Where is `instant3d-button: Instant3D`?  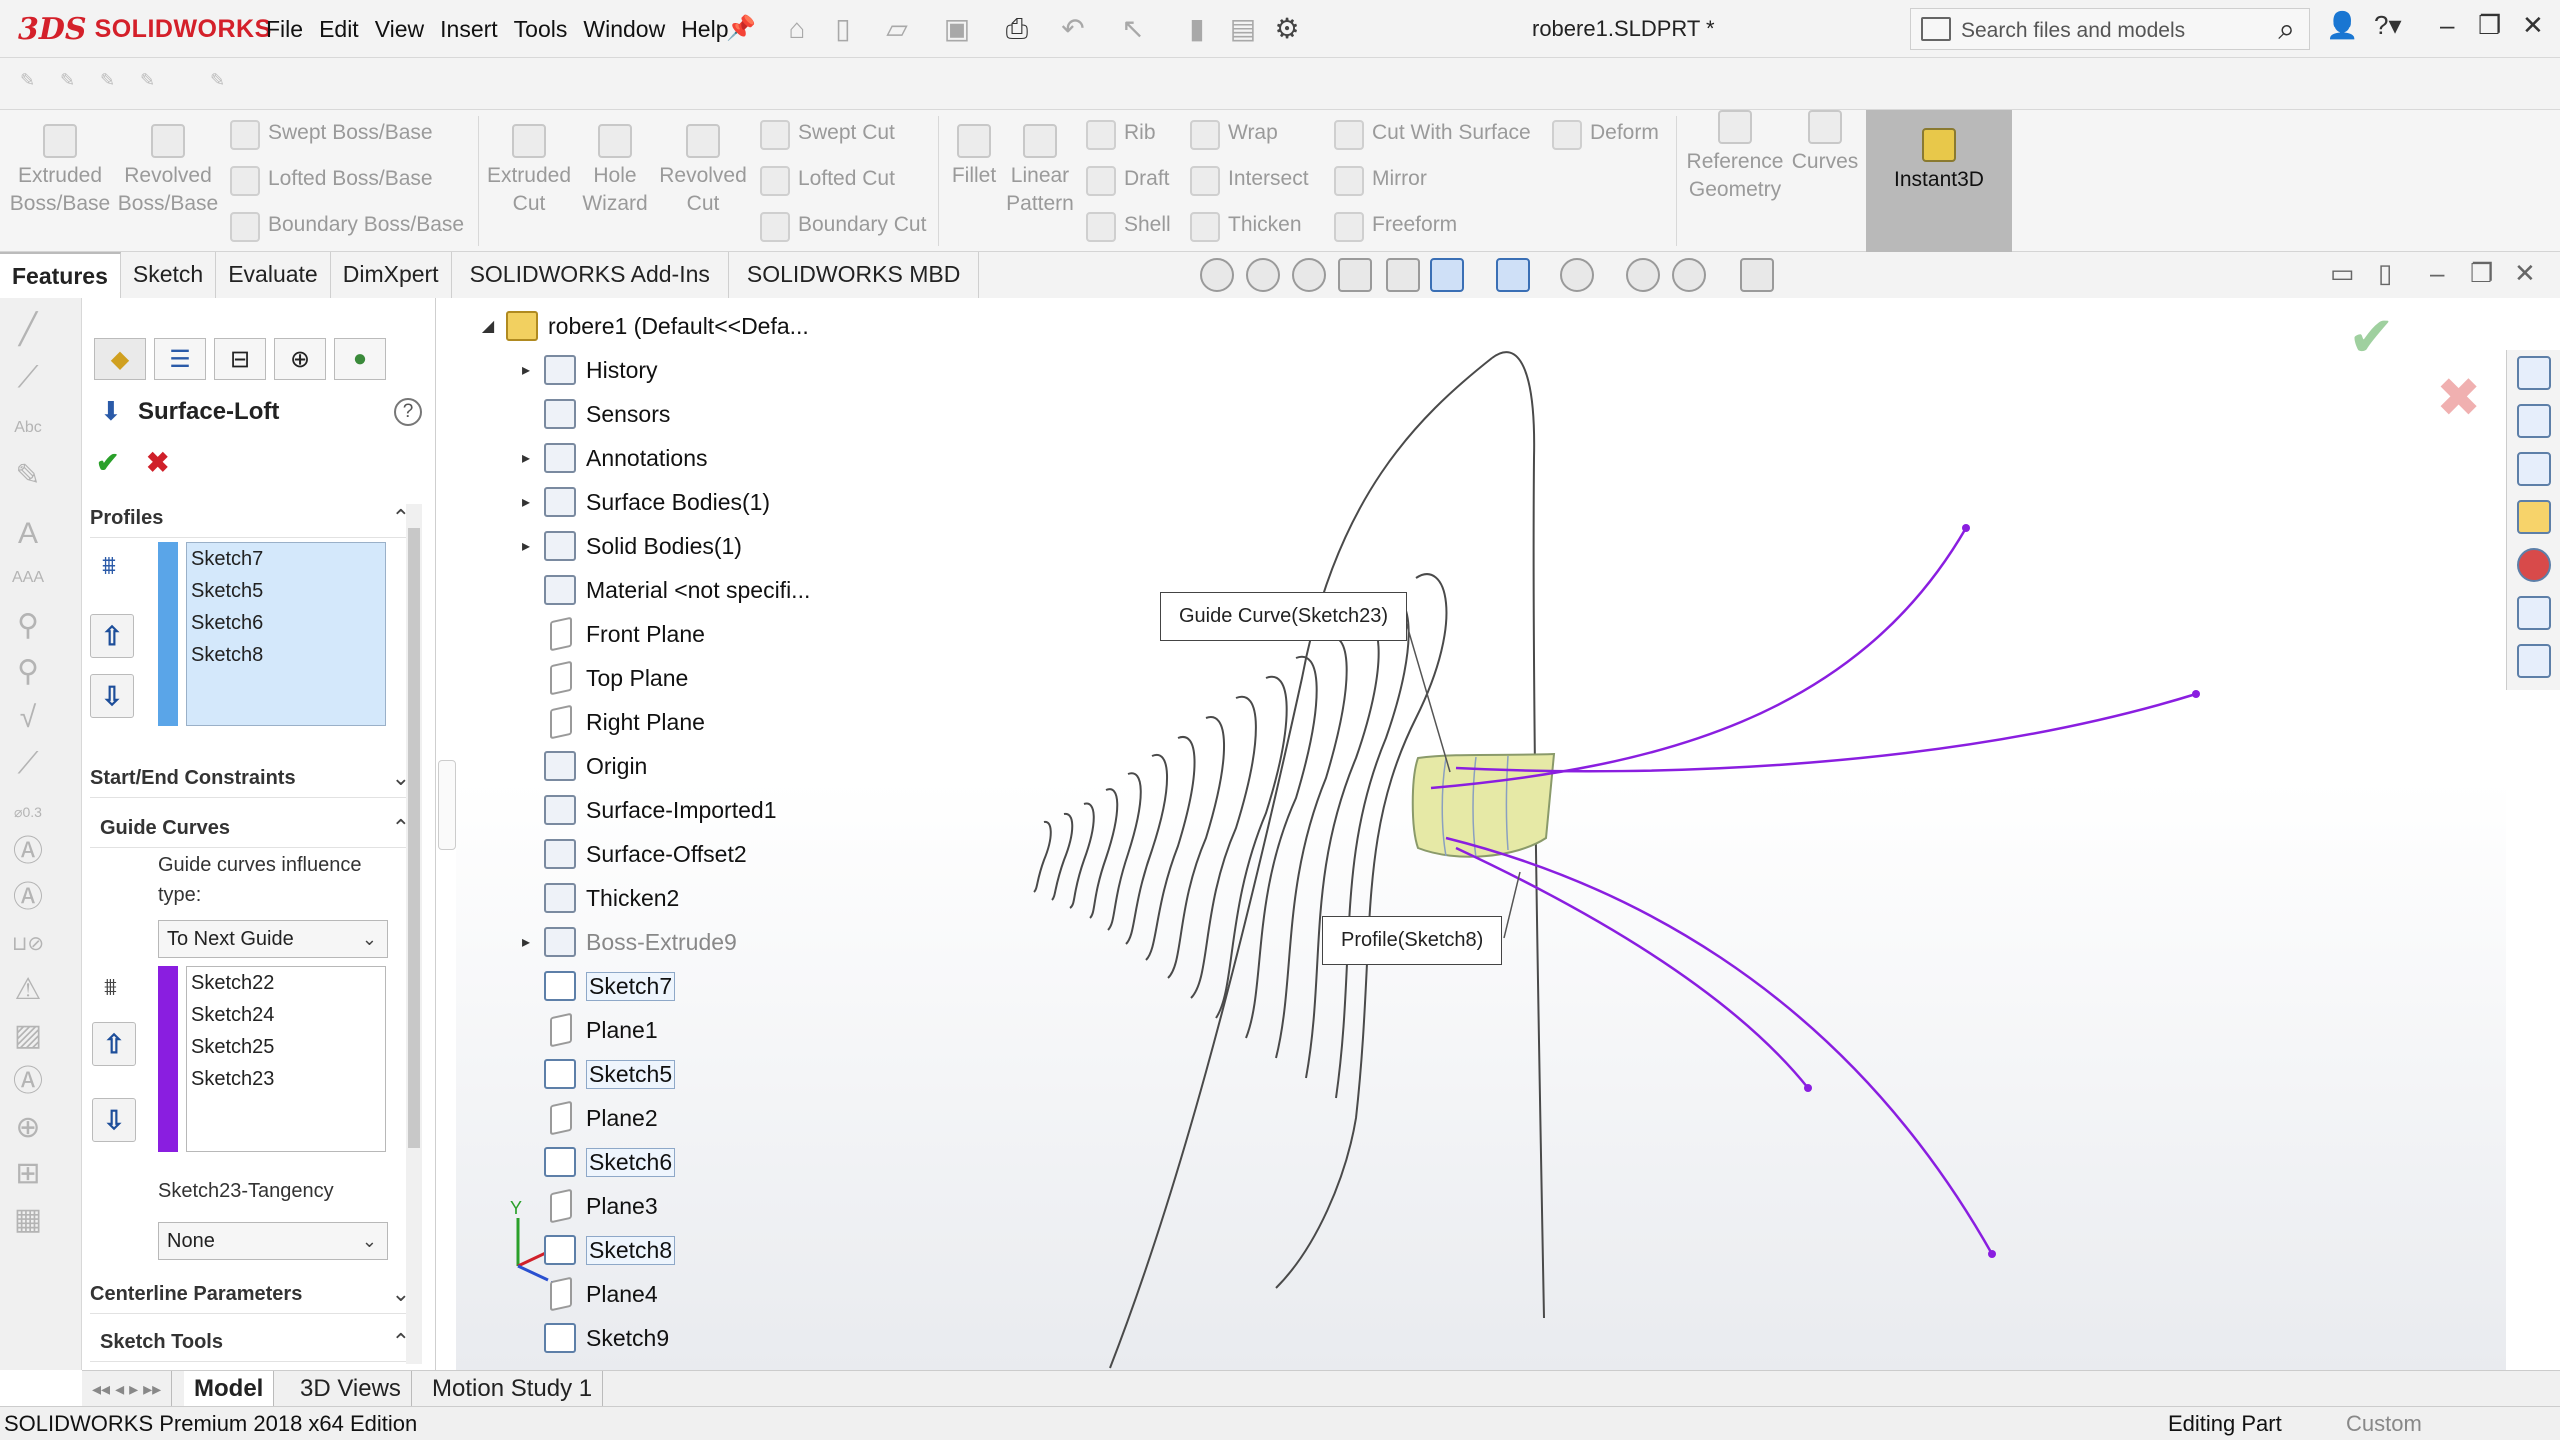
instant3d-button: Instant3D is located at coordinates (1939, 181).